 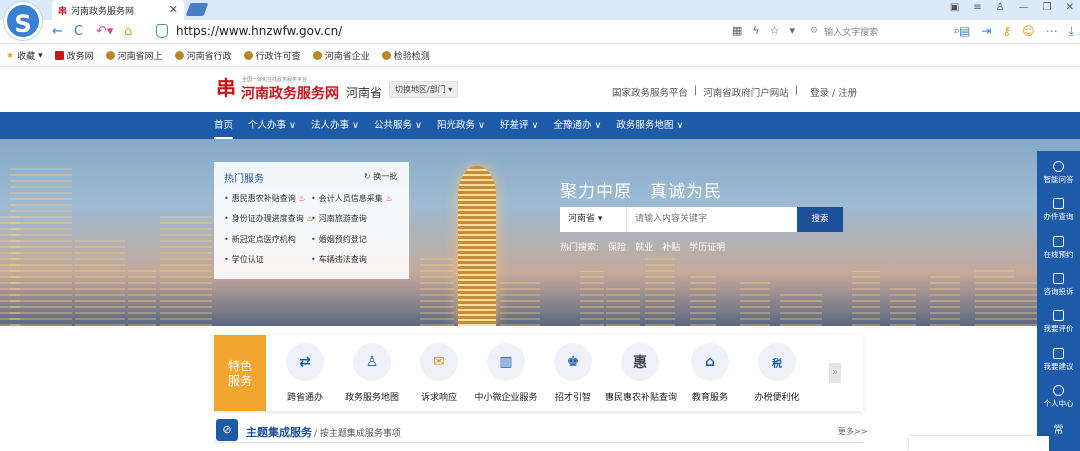 What do you see at coordinates (755, 30) in the screenshot?
I see `flash-icon: ϟ` at bounding box center [755, 30].